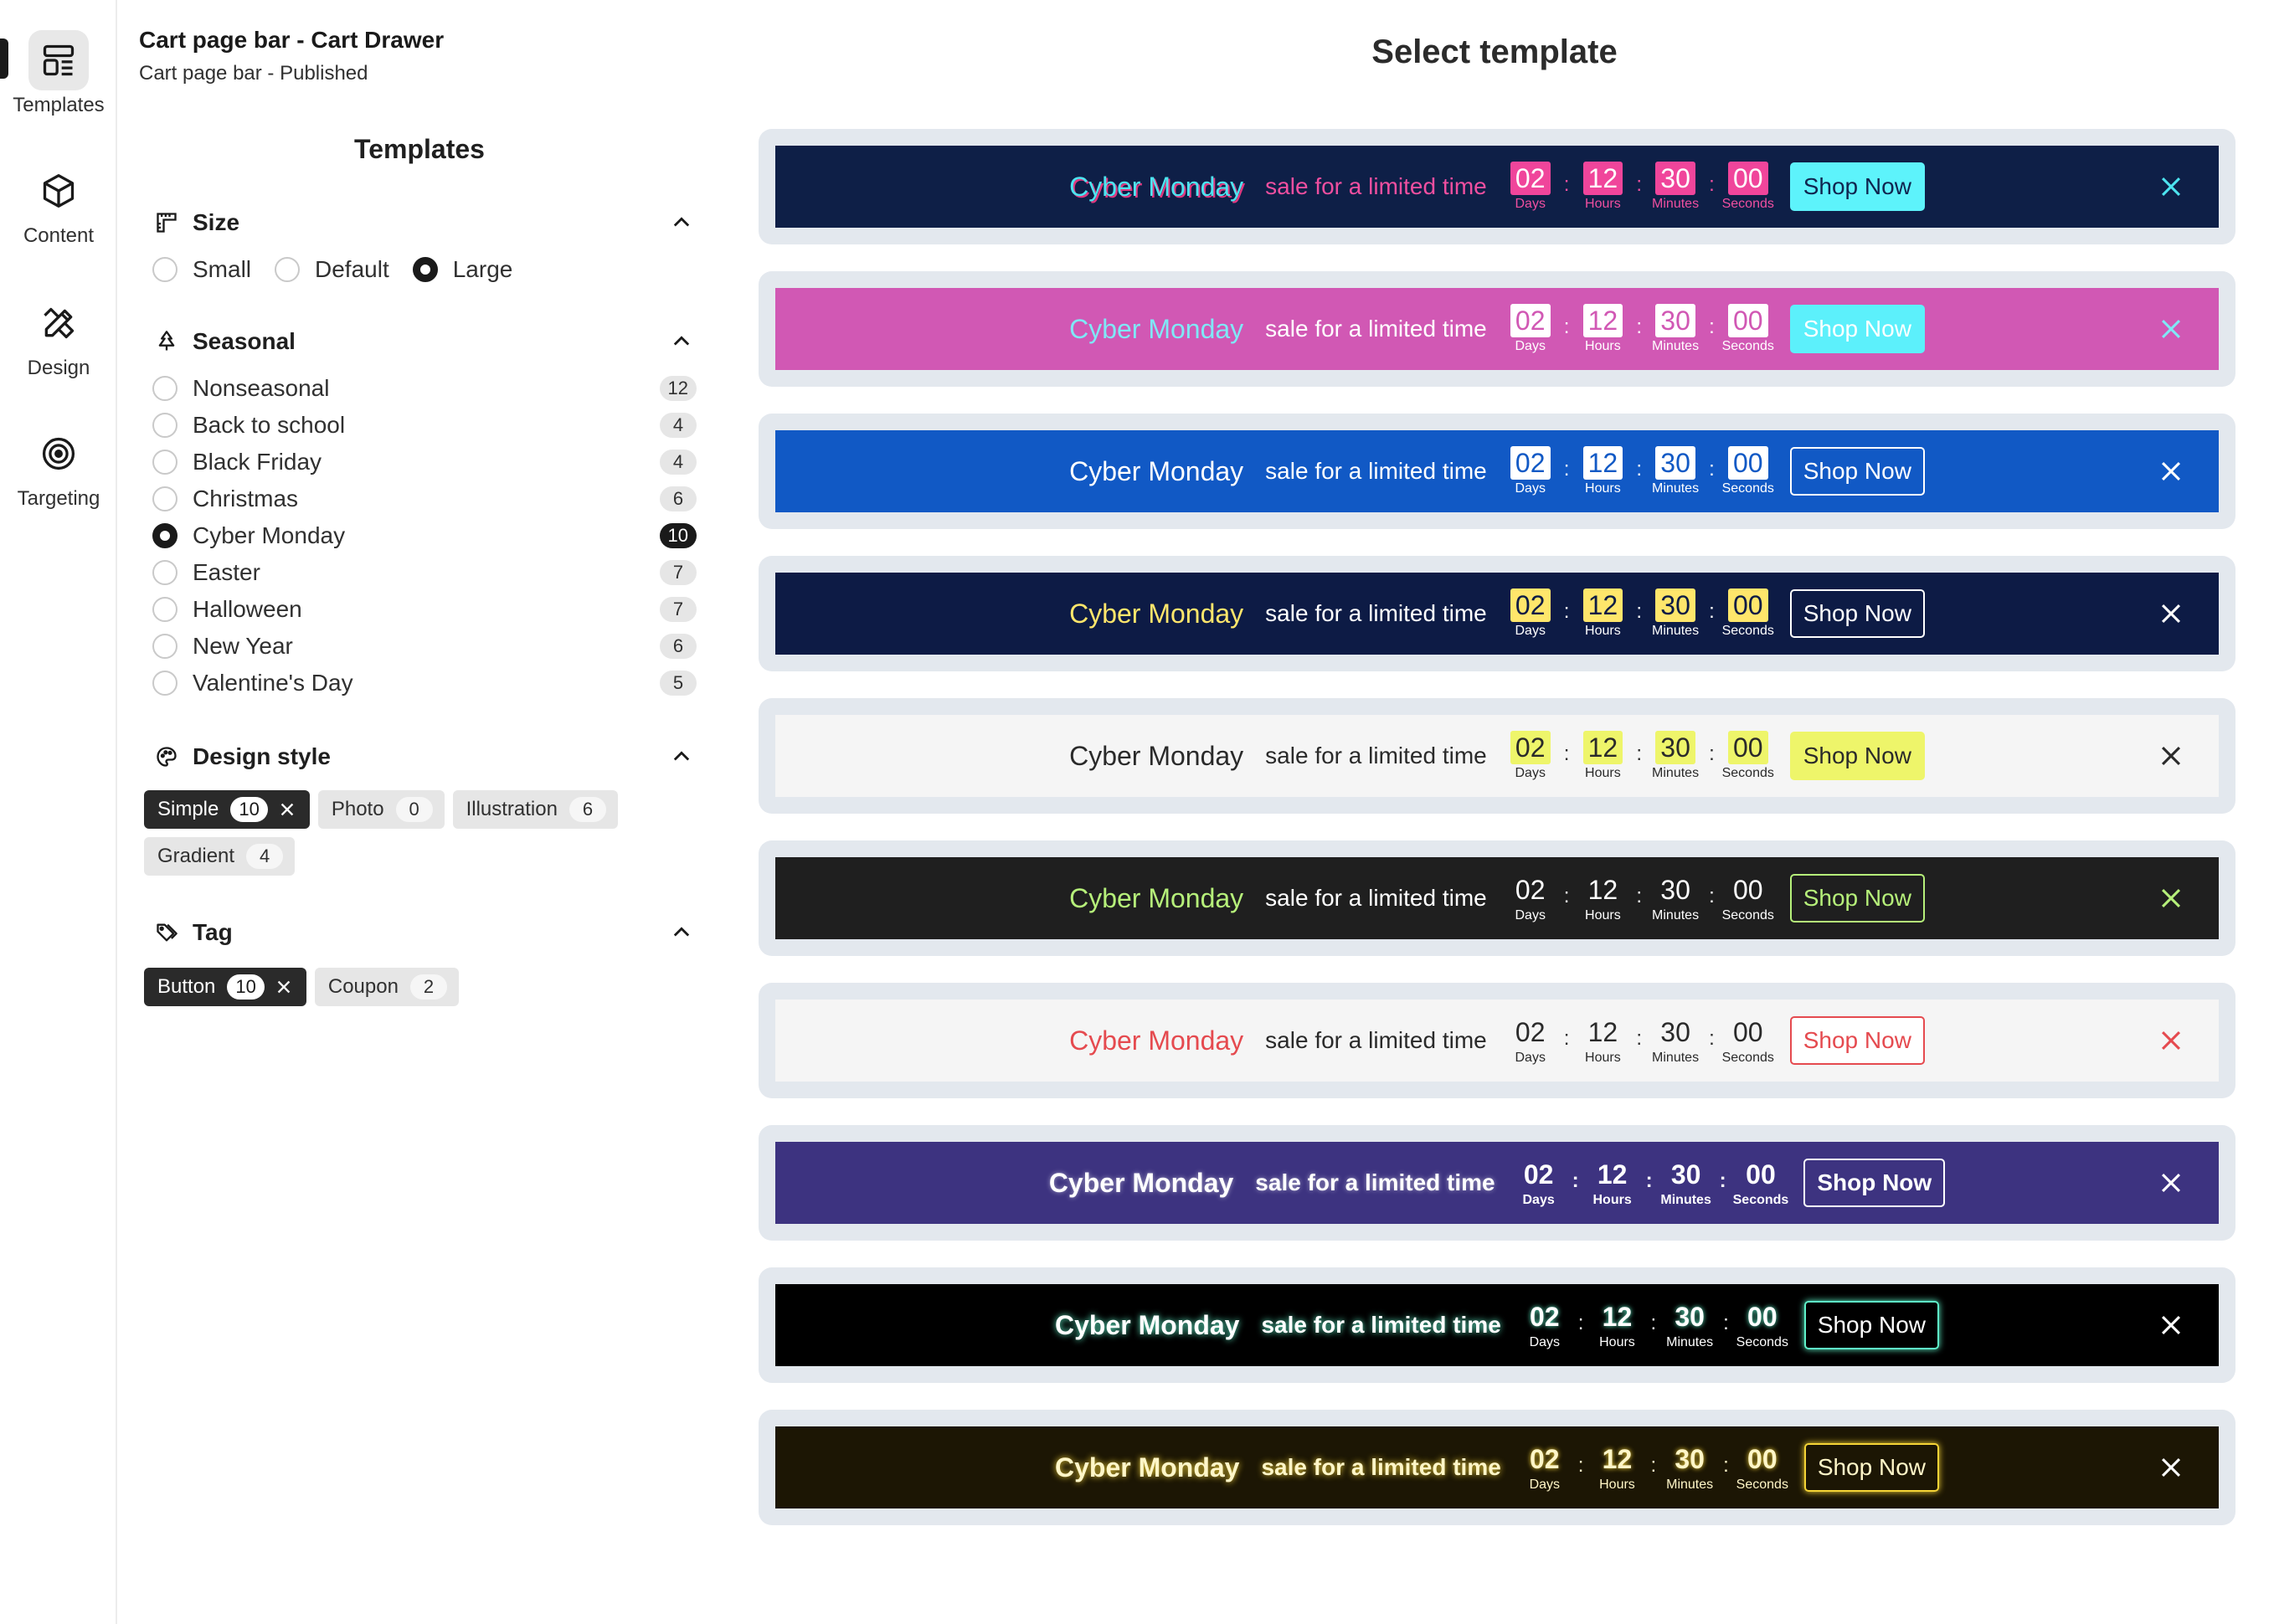  Describe the element at coordinates (424, 499) in the screenshot. I see `seasonal-item: Christmas 6` at that location.